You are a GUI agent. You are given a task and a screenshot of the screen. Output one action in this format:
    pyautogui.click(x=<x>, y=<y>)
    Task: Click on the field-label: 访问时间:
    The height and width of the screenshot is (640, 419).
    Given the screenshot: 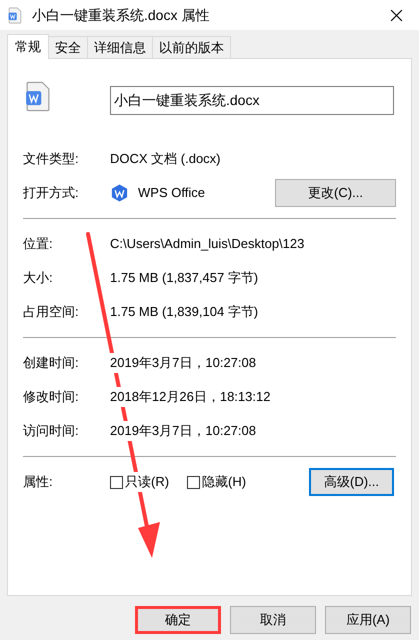 What is the action you would take?
    pyautogui.click(x=51, y=431)
    